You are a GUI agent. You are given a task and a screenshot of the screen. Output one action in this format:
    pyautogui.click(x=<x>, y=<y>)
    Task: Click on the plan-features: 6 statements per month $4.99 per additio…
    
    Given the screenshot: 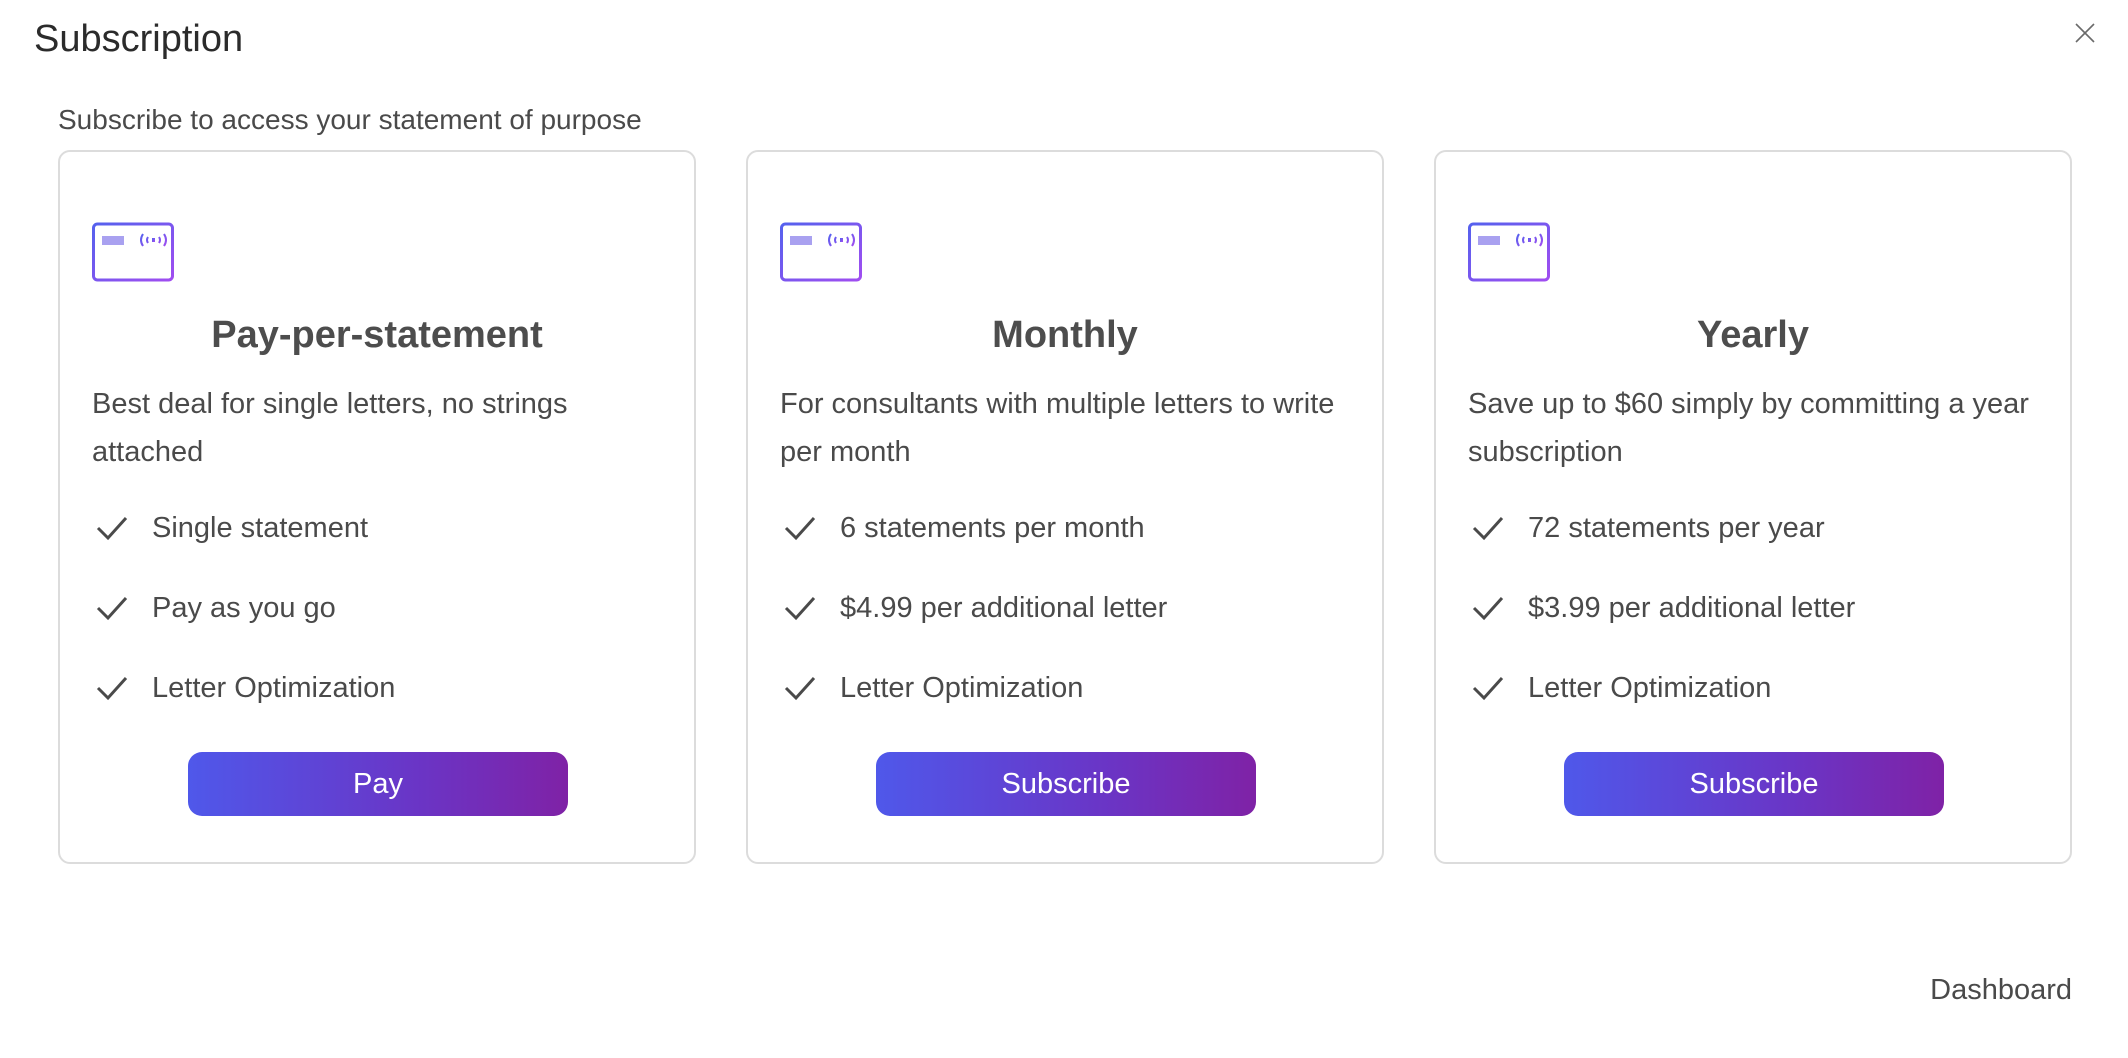 What is the action you would take?
    pyautogui.click(x=1075, y=608)
    